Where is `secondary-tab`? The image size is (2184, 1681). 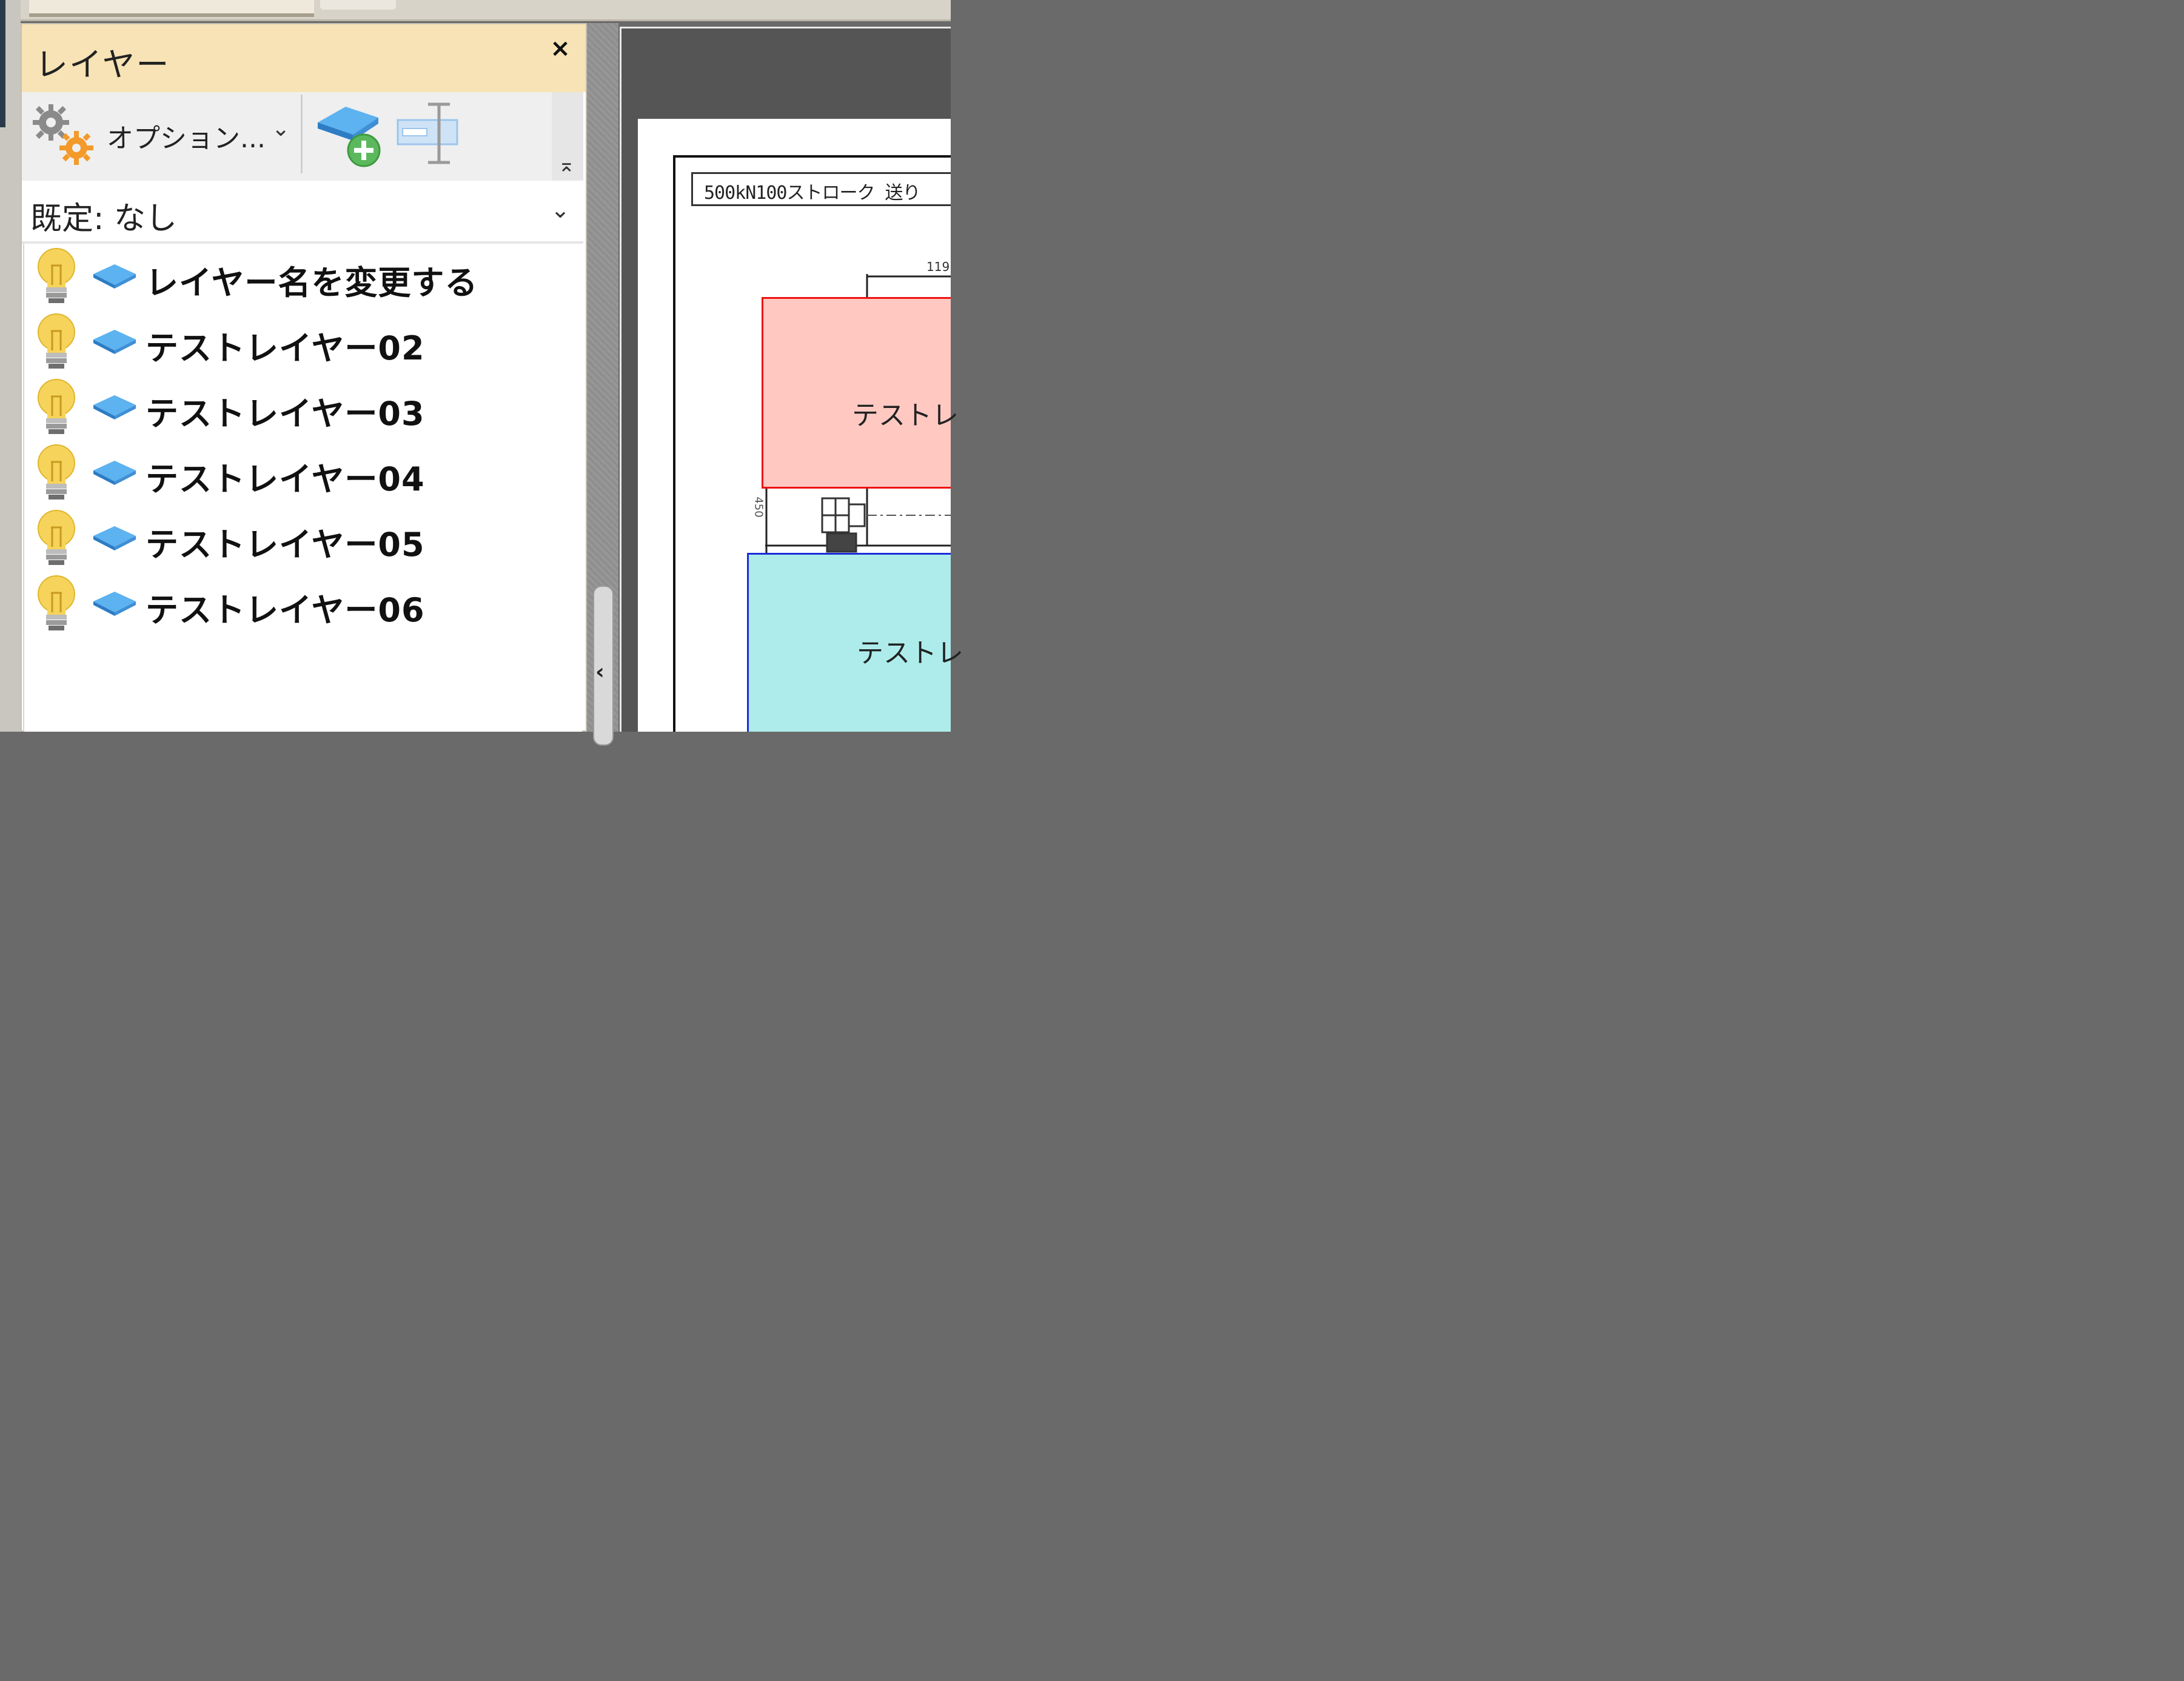 secondary-tab is located at coordinates (358, 5).